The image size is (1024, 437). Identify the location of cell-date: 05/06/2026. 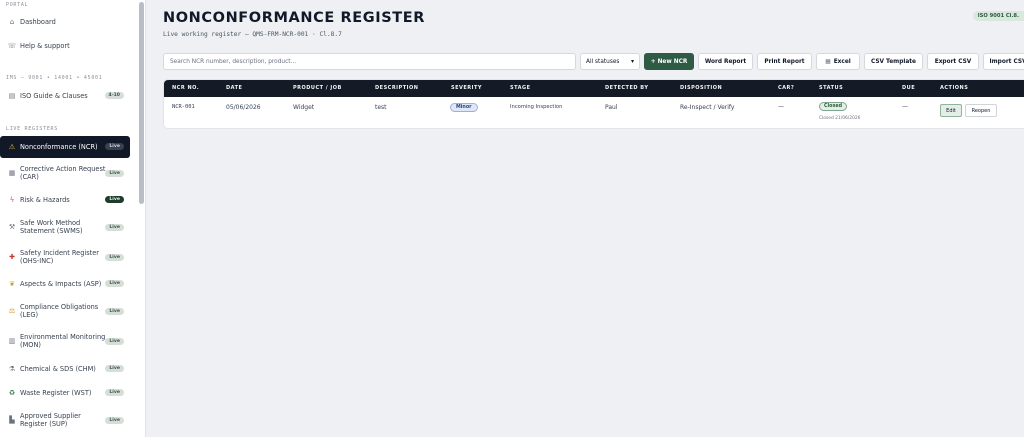
(243, 107).